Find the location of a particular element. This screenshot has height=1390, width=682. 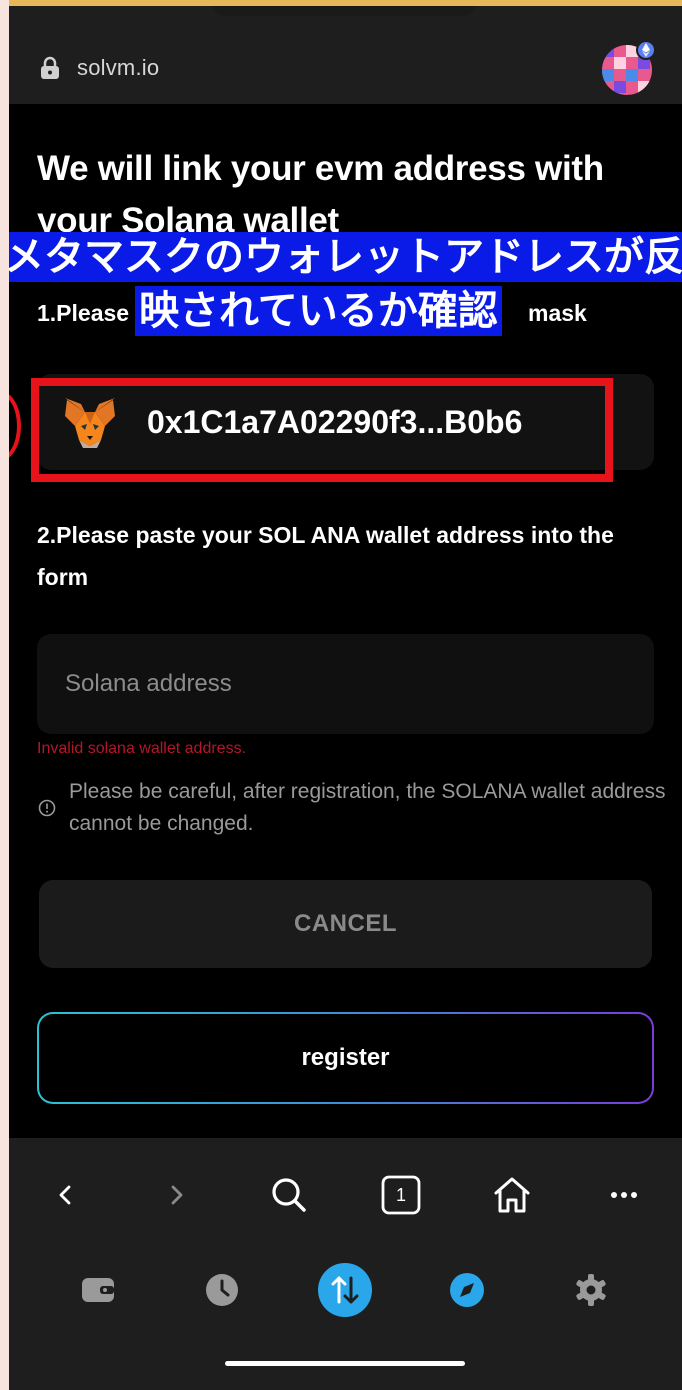

more-button is located at coordinates (624, 1195).